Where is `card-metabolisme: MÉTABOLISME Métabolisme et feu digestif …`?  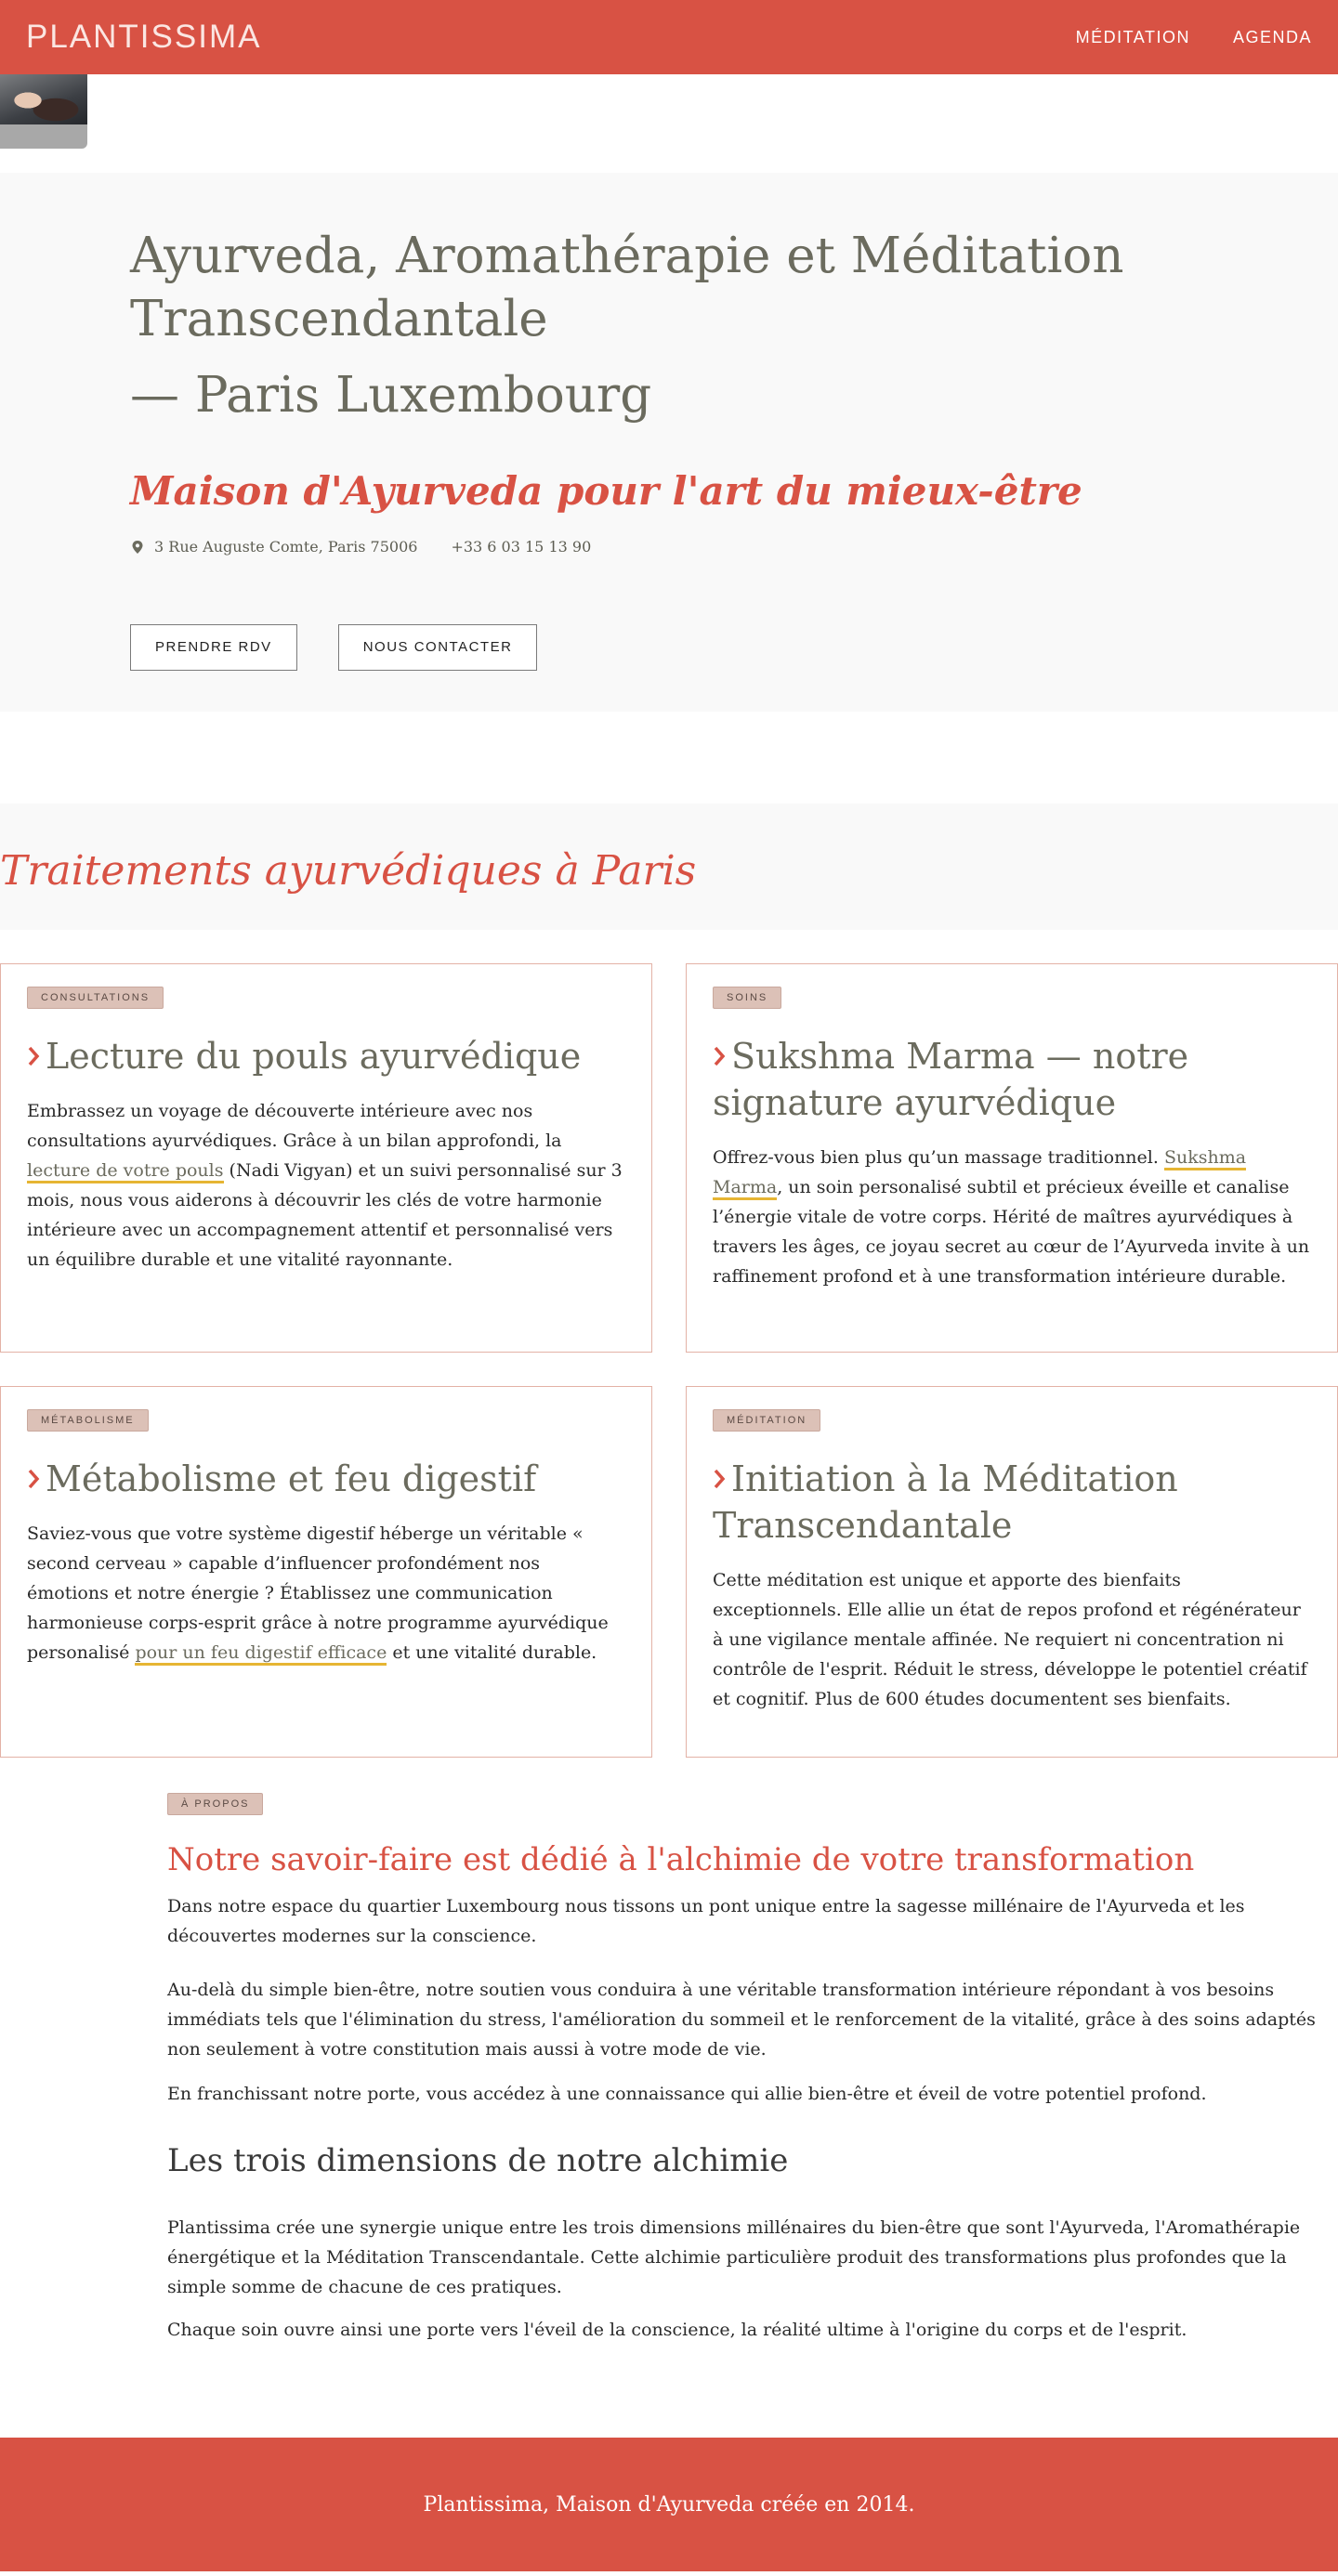
card-metabolisme: MÉTABOLISME Métabolisme et feu digestif … is located at coordinates (326, 1572).